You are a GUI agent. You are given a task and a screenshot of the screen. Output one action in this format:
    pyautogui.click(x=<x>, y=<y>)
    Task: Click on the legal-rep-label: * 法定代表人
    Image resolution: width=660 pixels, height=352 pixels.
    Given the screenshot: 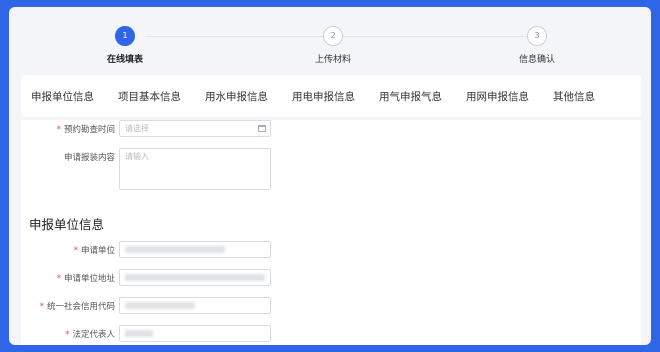 What is the action you would take?
    pyautogui.click(x=90, y=335)
    